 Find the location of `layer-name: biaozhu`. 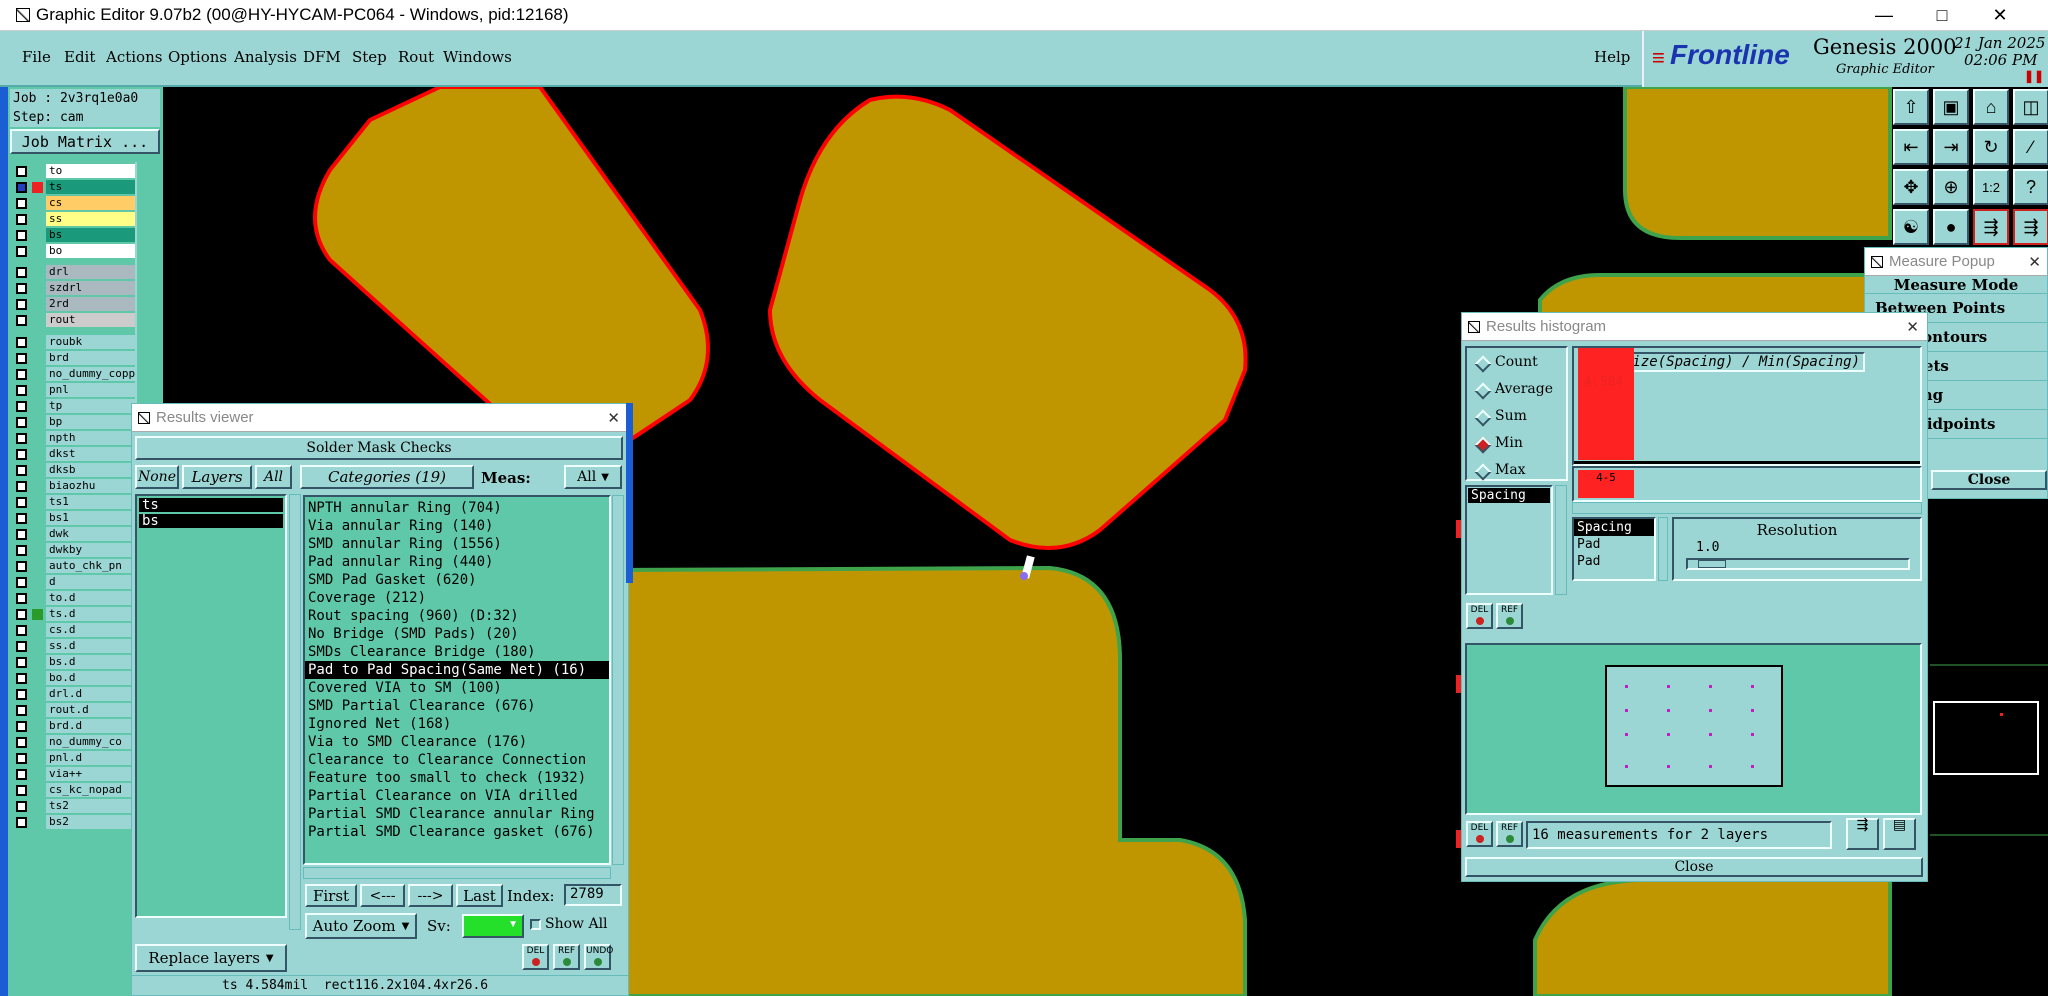

layer-name: biaozhu is located at coordinates (94, 486).